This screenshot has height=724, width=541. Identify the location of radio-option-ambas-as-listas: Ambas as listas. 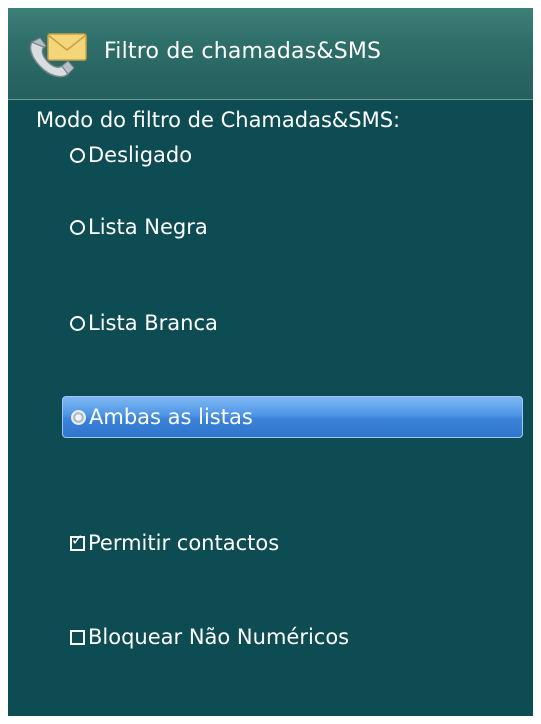
(292, 417).